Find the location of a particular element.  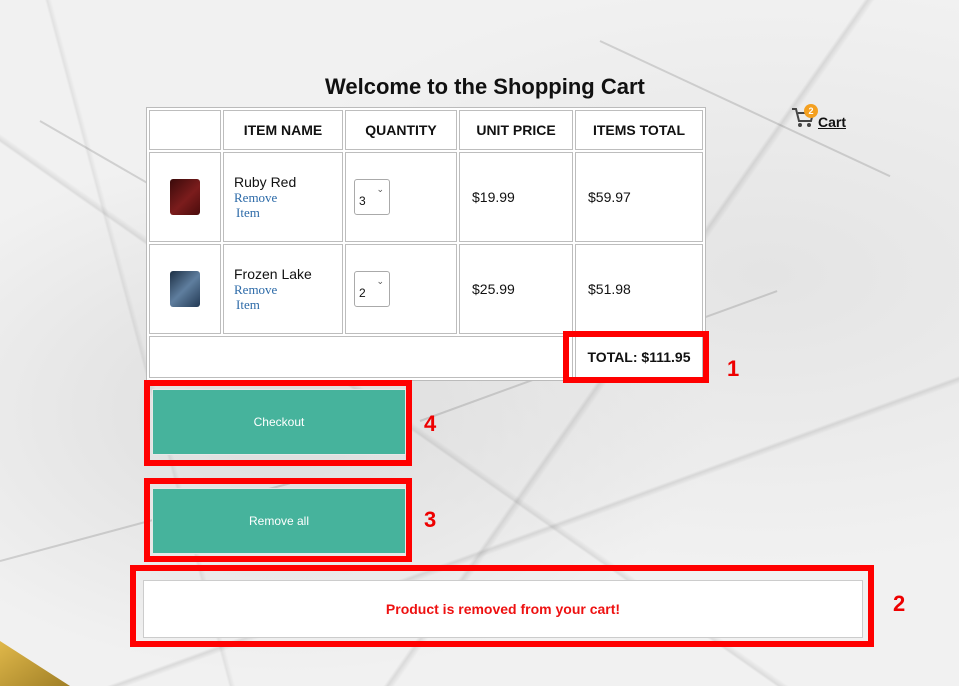

quantity-value: 2 is located at coordinates (362, 293).